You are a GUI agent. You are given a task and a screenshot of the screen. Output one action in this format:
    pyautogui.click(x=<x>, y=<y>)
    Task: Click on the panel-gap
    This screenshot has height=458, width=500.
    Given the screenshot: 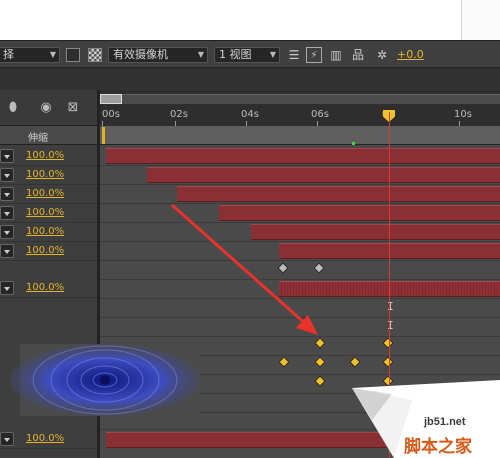 What is the action you would take?
    pyautogui.click(x=250, y=79)
    